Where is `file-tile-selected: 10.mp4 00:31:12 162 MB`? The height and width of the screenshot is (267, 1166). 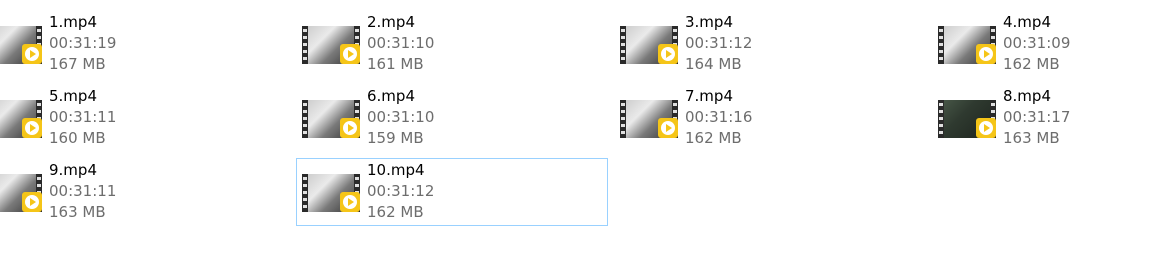
file-tile-selected: 10.mp4 00:31:12 162 MB is located at coordinates (452, 192).